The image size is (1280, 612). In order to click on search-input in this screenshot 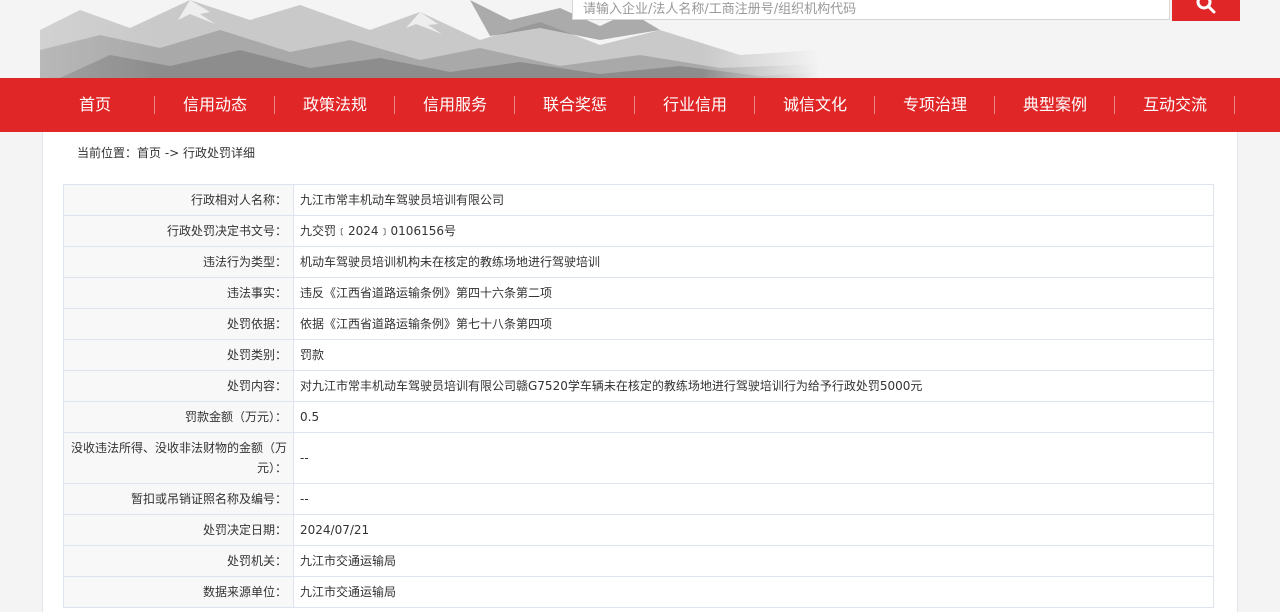, I will do `click(871, 9)`.